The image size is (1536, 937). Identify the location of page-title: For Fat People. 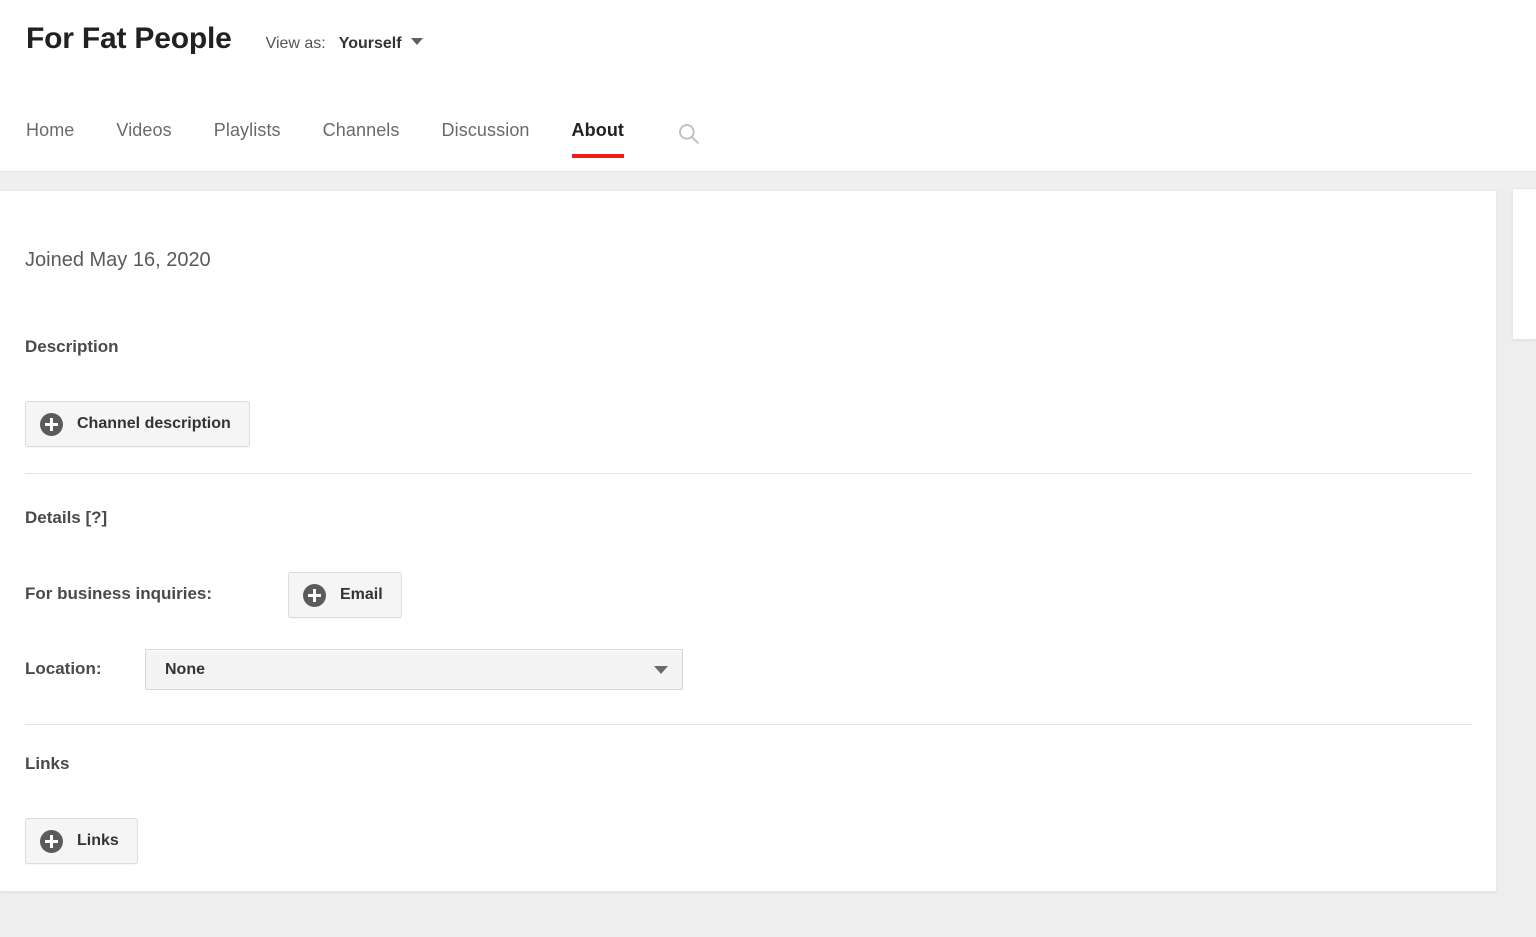
(129, 38).